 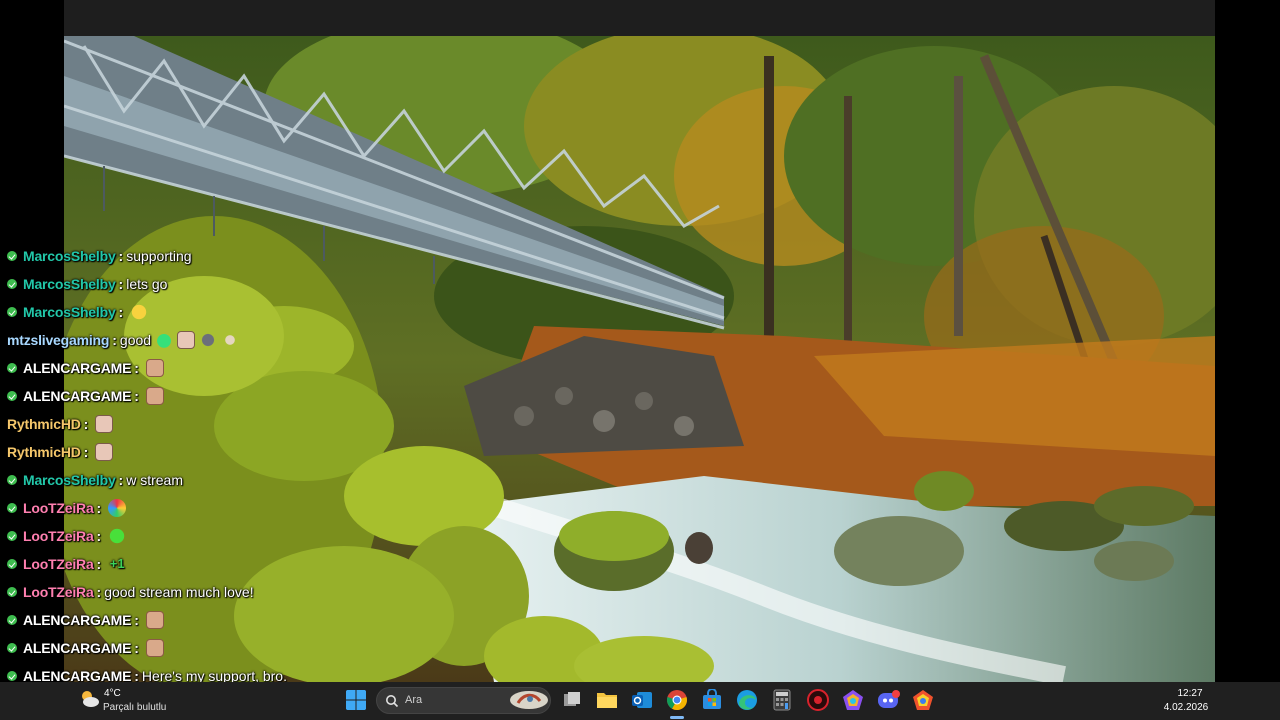 I want to click on chrome-icon, so click(x=677, y=700).